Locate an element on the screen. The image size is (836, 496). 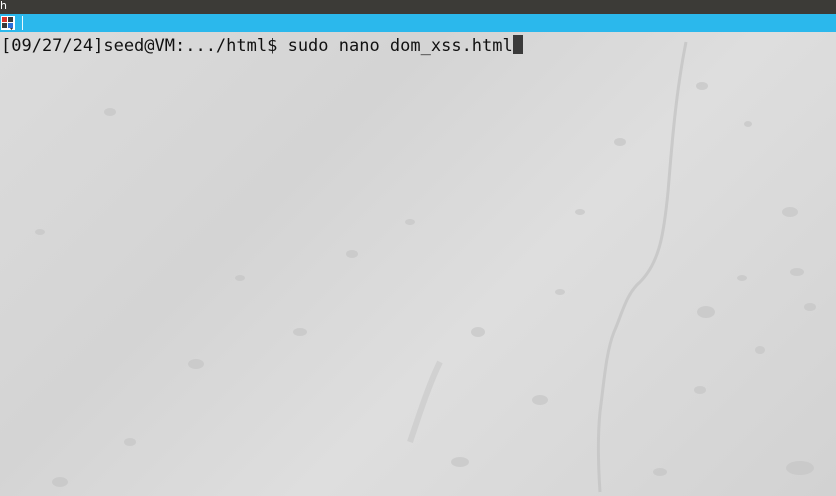
shell-prompt: [09/27/24]seed@VM:.../html$ is located at coordinates (144, 46).